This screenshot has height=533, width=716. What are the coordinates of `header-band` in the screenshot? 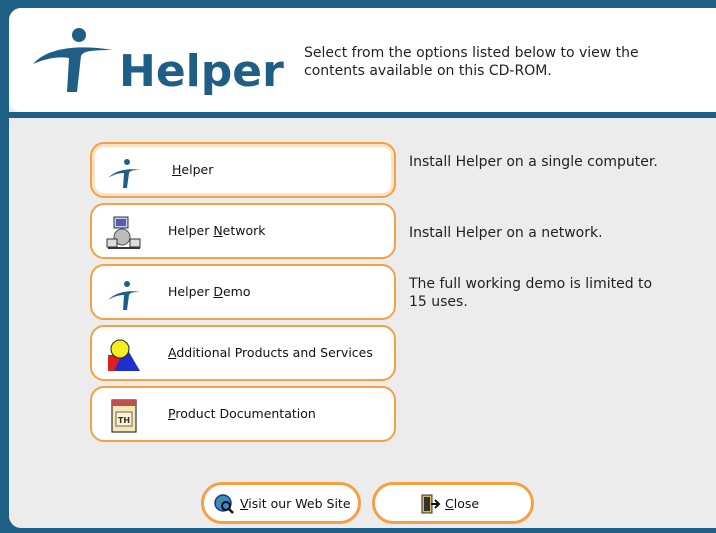 It's located at (362, 115).